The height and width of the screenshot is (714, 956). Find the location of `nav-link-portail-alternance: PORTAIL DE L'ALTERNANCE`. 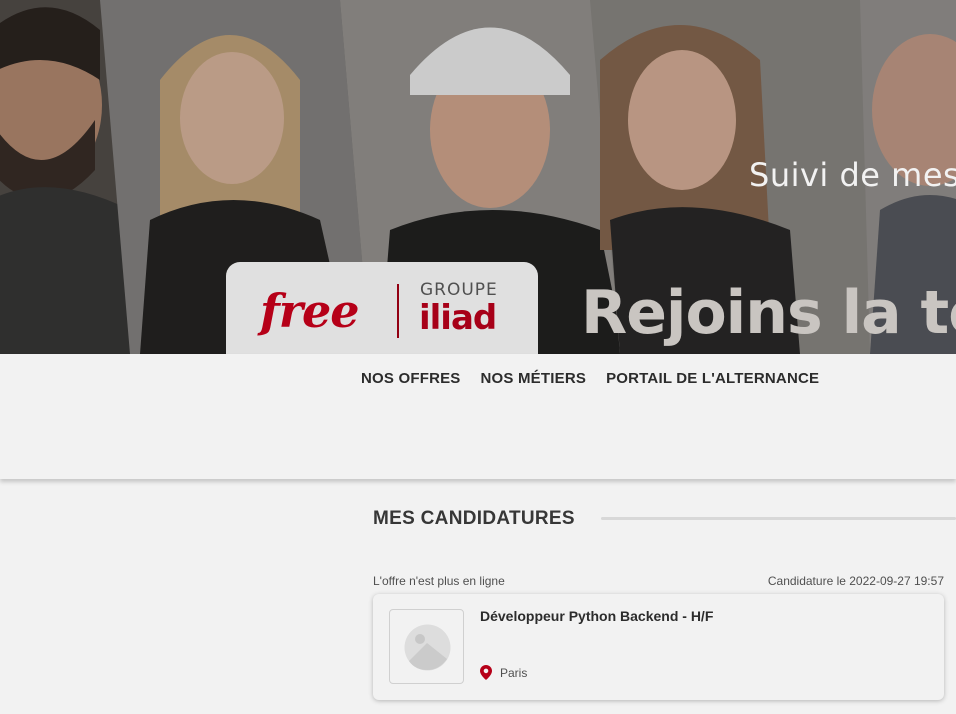

nav-link-portail-alternance: PORTAIL DE L'ALTERNANCE is located at coordinates (712, 378).